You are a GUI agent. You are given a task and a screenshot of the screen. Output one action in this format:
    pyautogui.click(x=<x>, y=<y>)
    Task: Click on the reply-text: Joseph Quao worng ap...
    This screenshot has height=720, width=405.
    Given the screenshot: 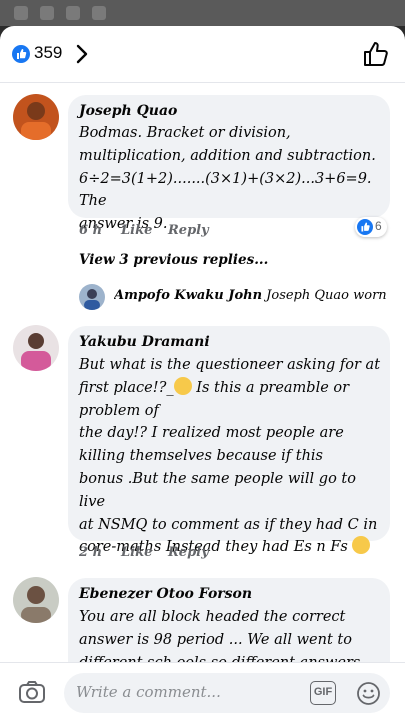 What is the action you would take?
    pyautogui.click(x=326, y=295)
    